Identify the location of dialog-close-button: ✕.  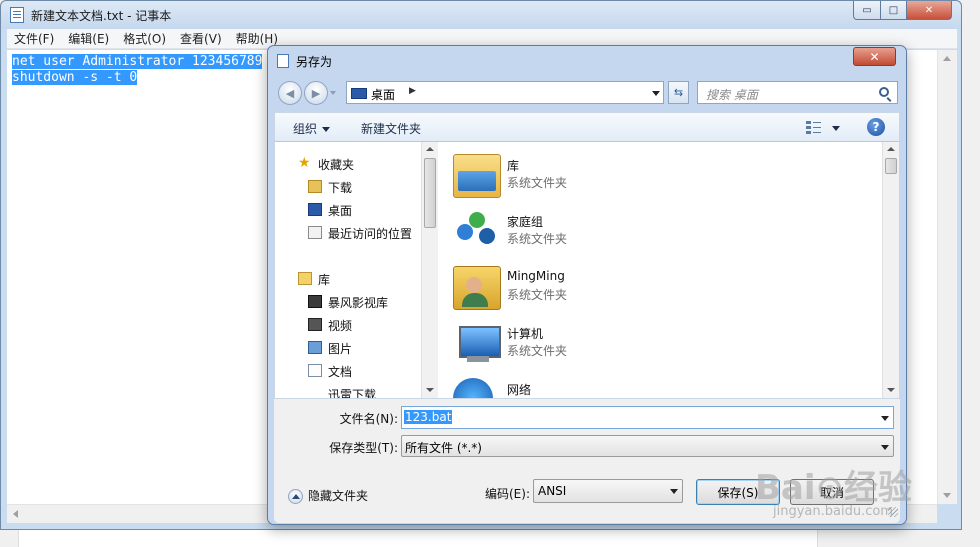
(874, 56).